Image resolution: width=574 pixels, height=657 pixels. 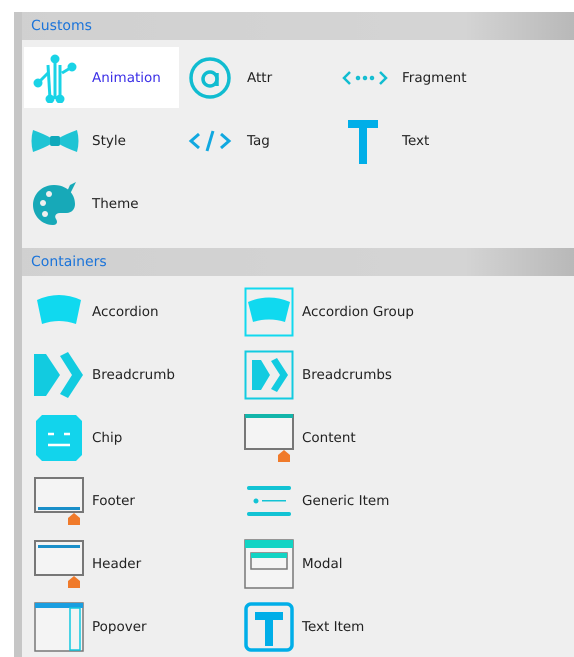 I want to click on framed-letter-t-icon, so click(x=269, y=627).